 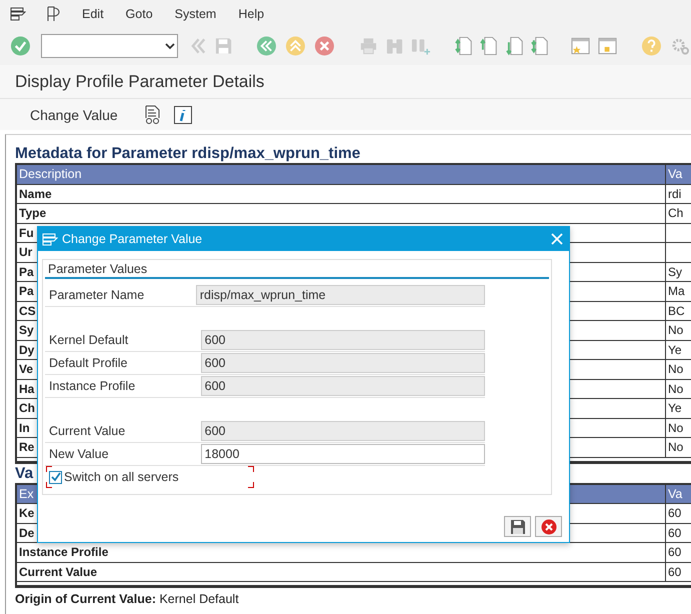 I want to click on command-field, so click(x=109, y=46).